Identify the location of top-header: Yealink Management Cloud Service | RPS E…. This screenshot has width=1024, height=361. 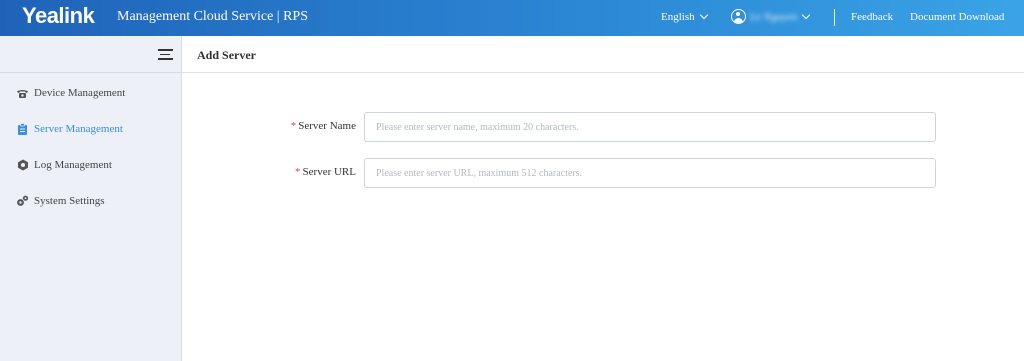
(512, 18).